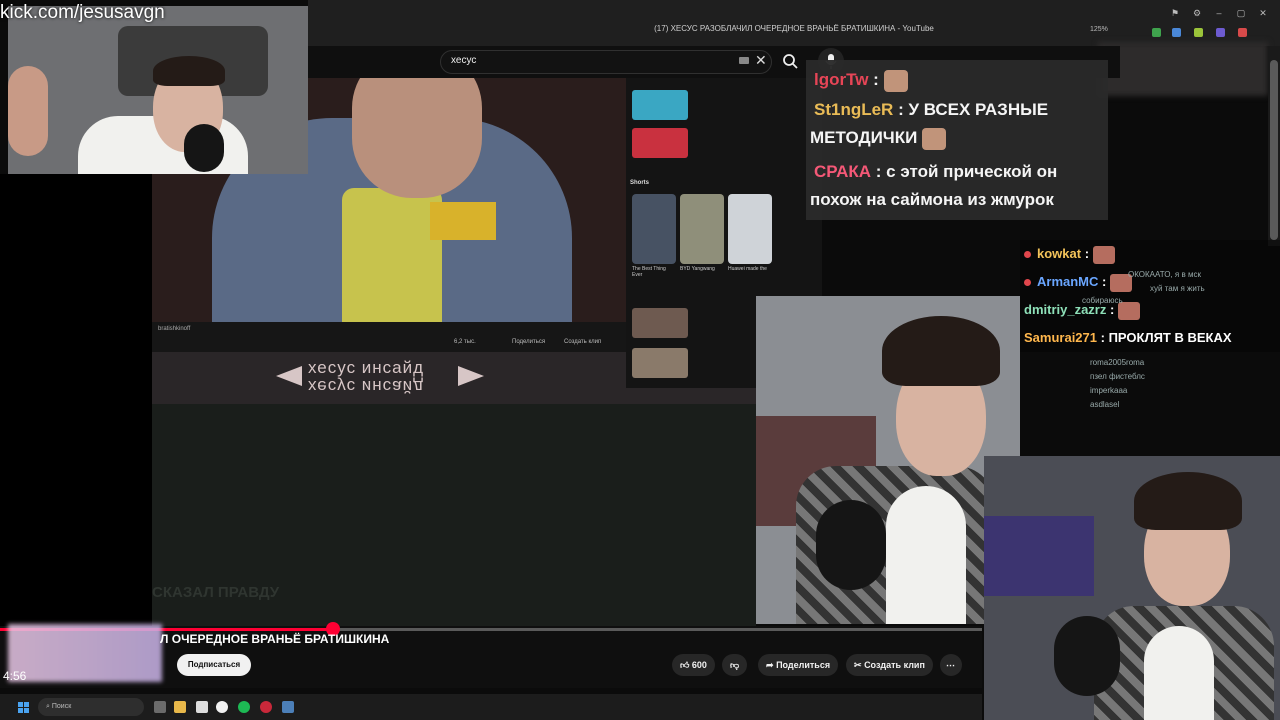 The image size is (1280, 720). Describe the element at coordinates (160, 707) in the screenshot. I see `task-view-icon` at that location.